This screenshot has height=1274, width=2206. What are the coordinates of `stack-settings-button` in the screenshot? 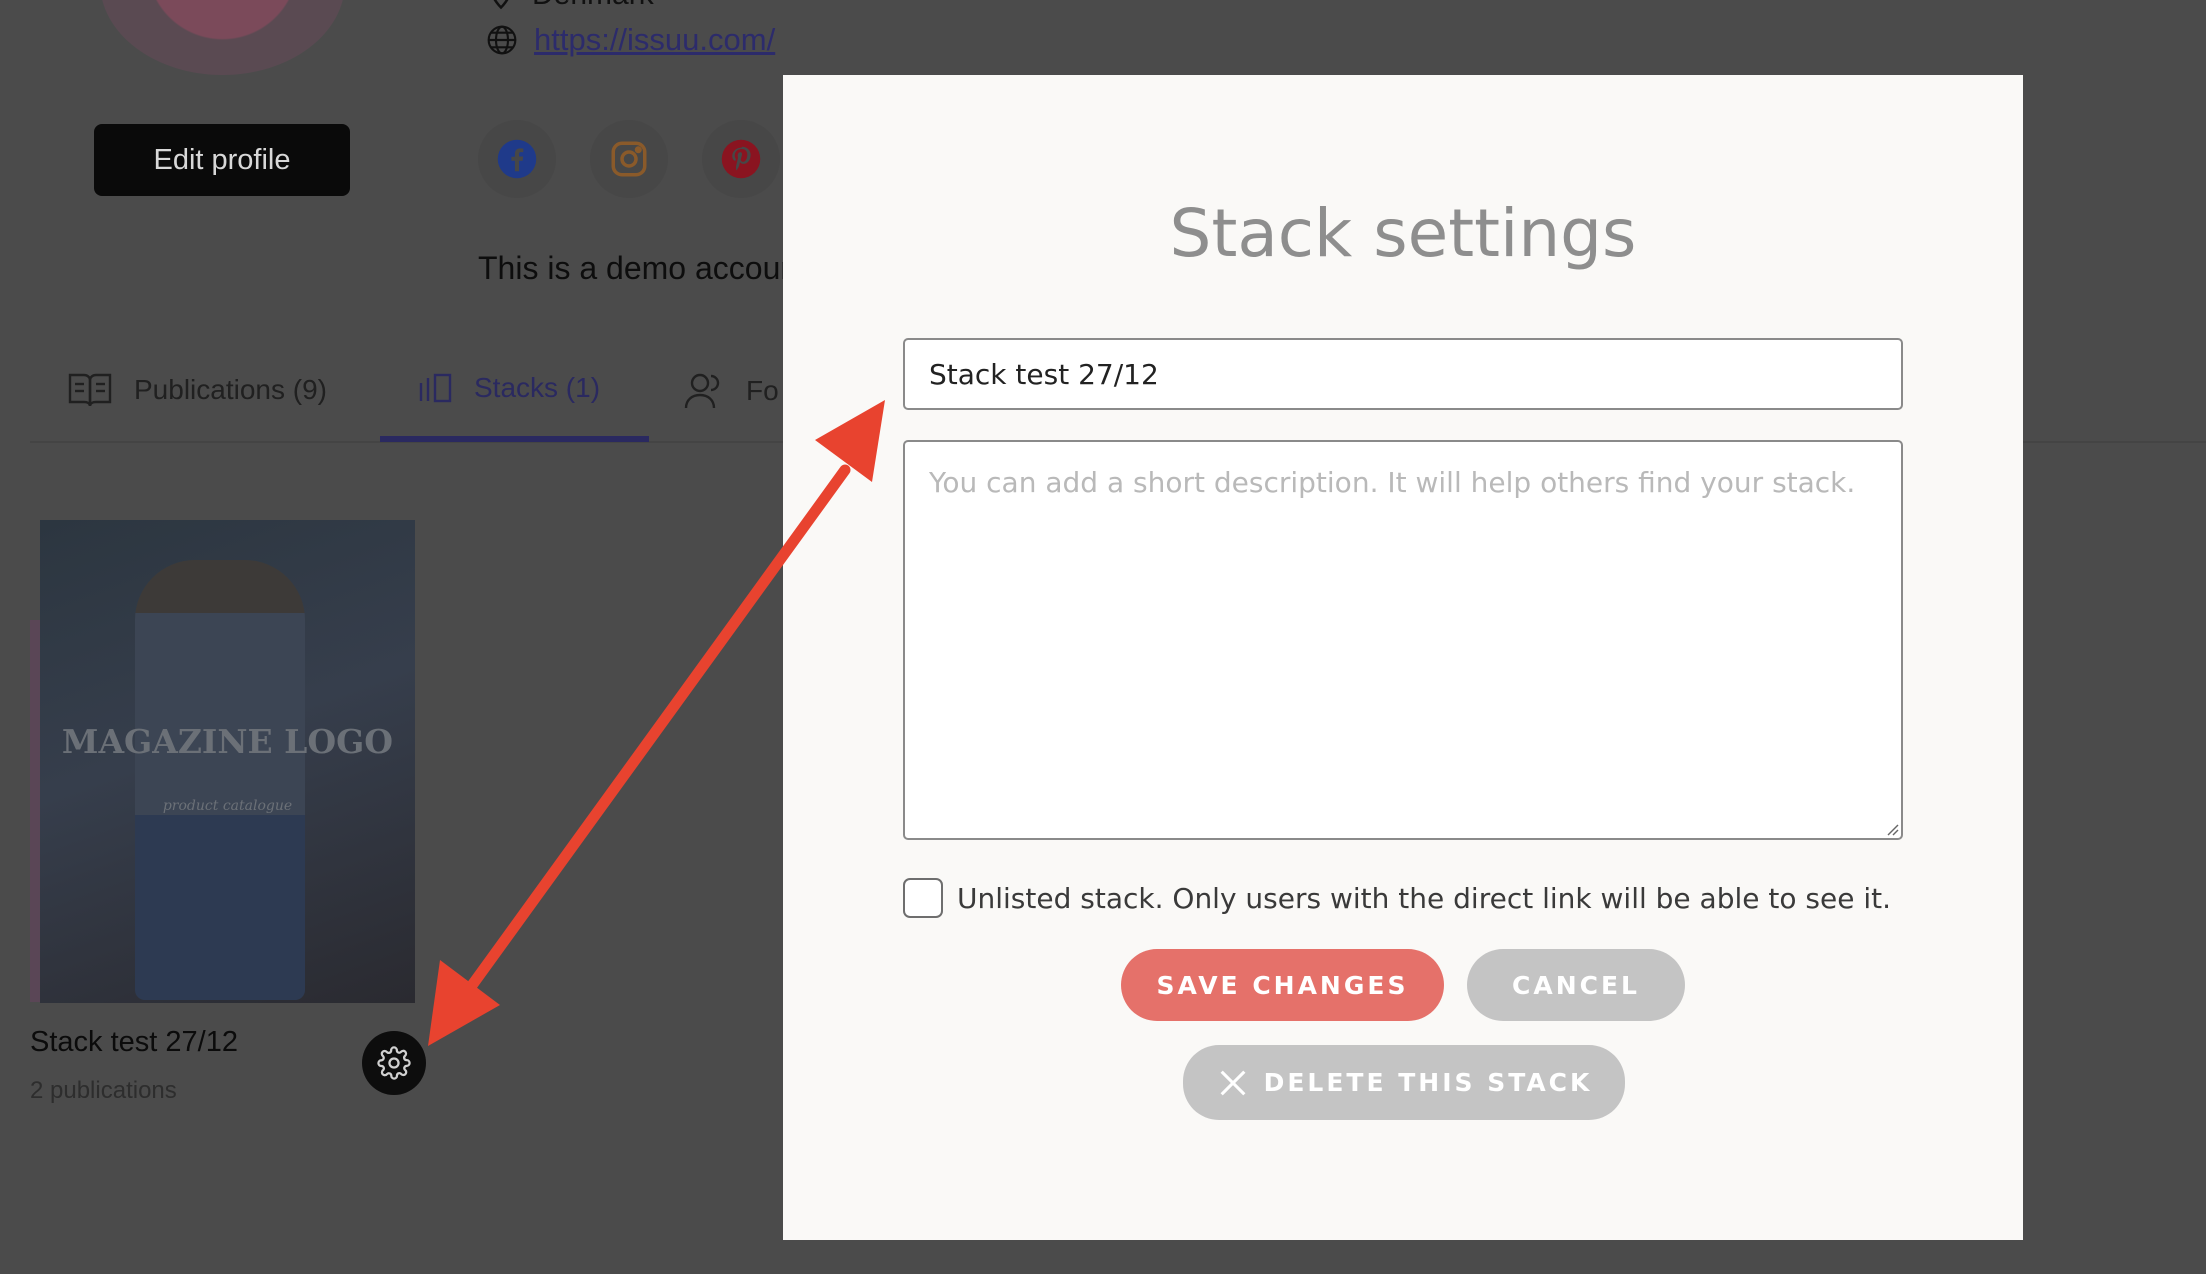 It's located at (394, 1063).